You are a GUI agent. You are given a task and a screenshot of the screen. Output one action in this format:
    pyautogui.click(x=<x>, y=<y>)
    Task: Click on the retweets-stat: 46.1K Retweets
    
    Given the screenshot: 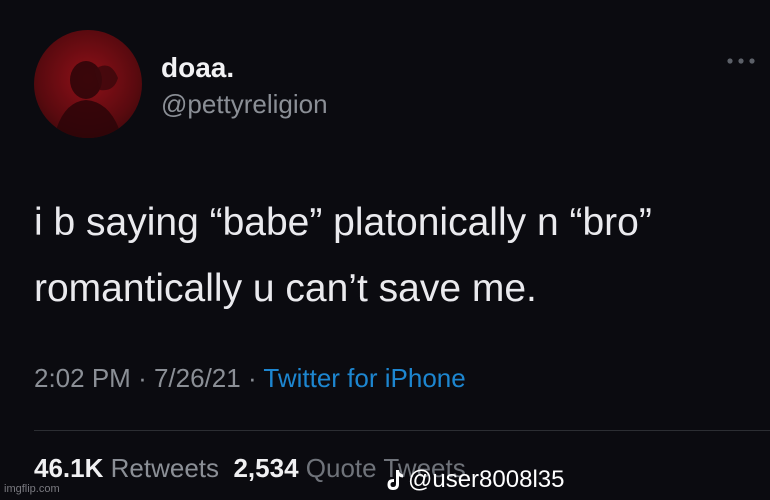 What is the action you would take?
    pyautogui.click(x=126, y=468)
    